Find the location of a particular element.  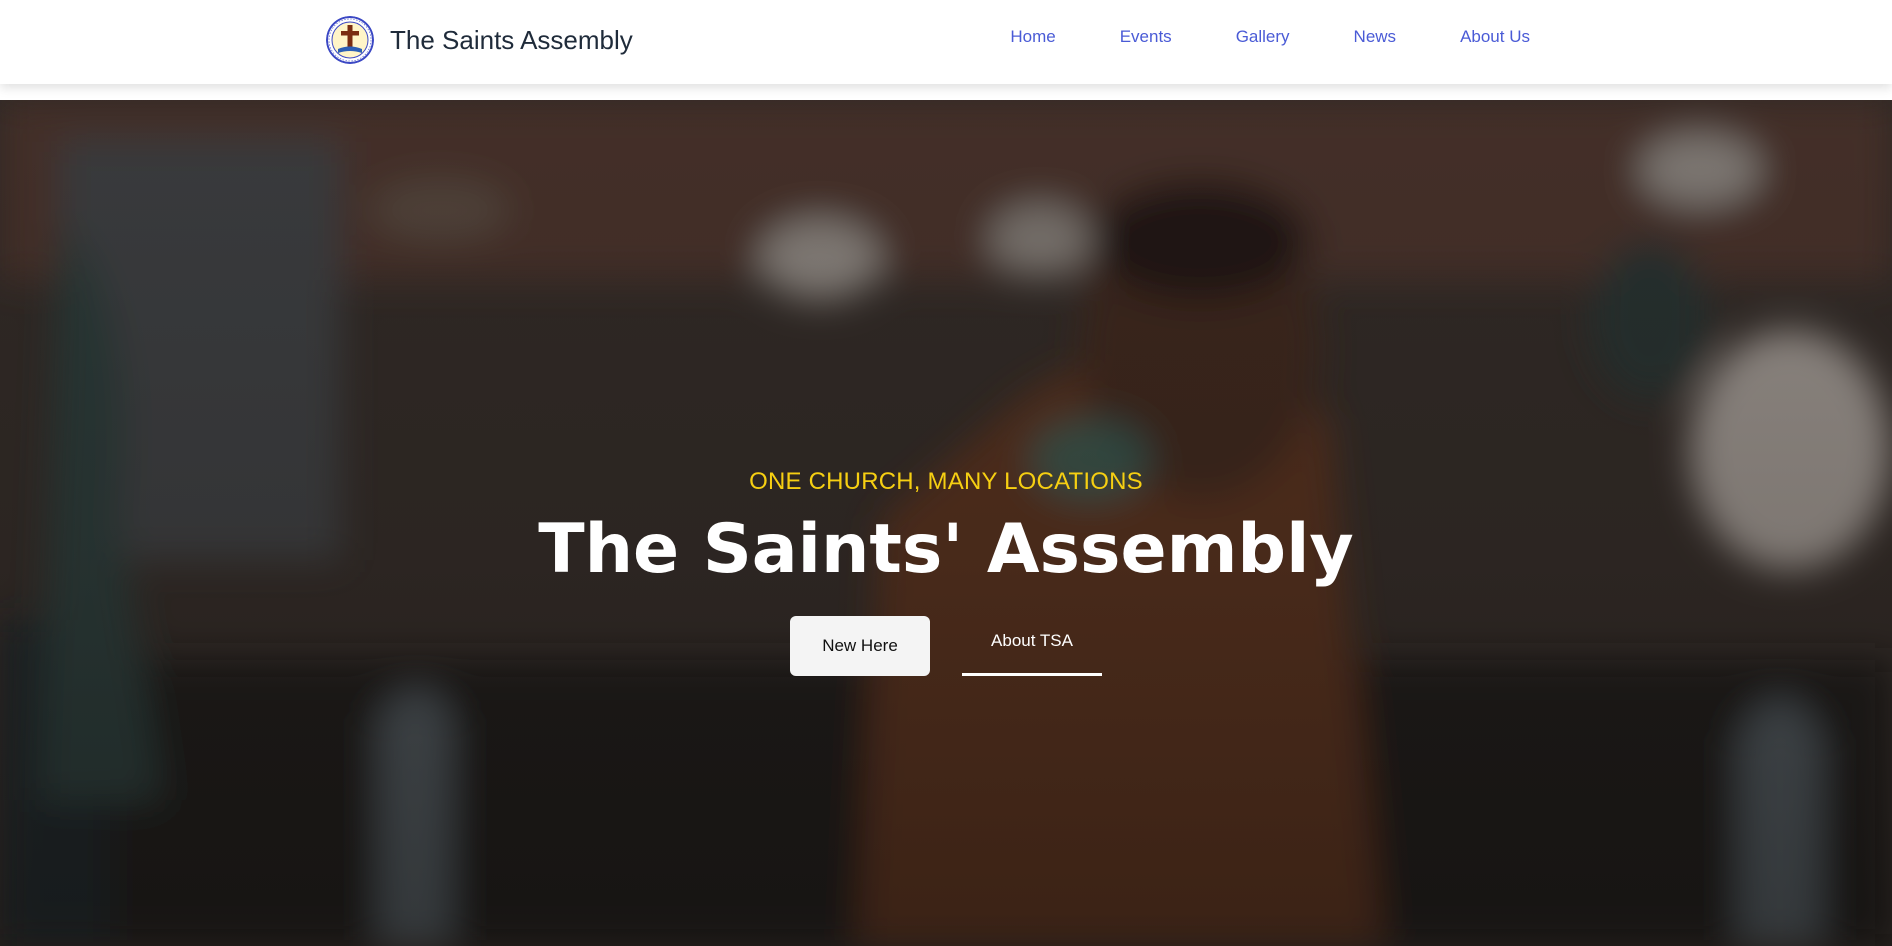

nav-news: News is located at coordinates (1375, 37).